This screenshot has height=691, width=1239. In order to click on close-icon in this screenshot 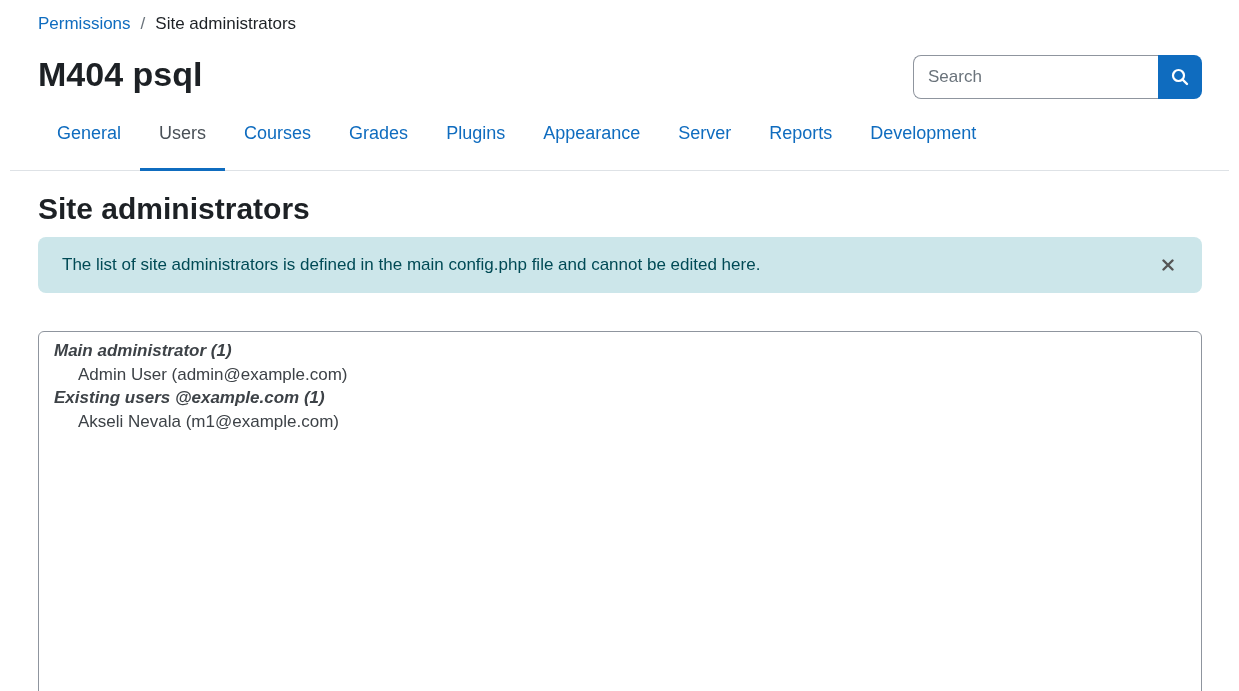, I will do `click(1168, 265)`.